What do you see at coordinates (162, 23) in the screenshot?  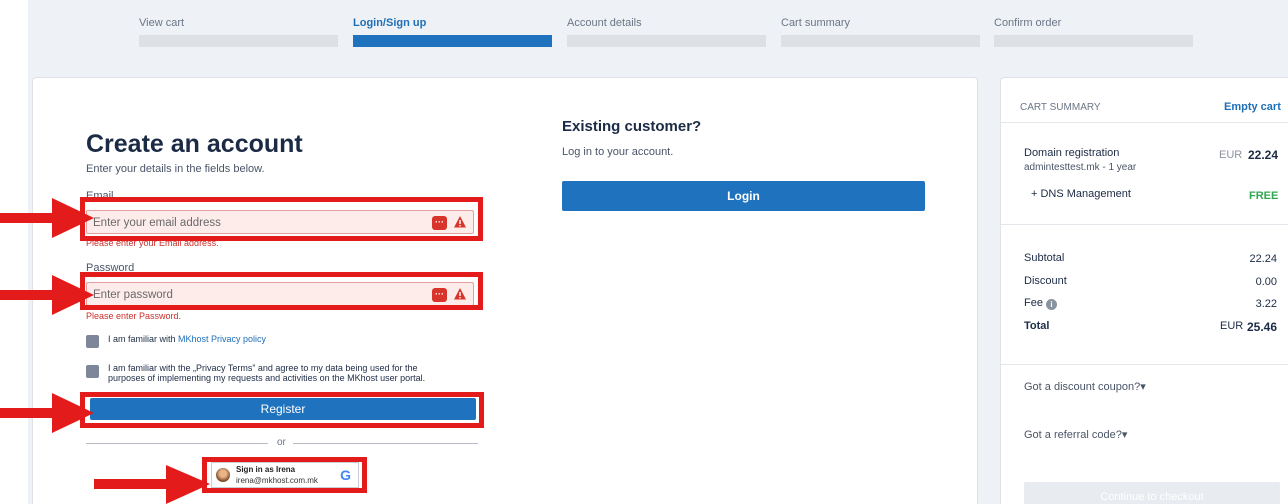 I see `step-label: View cart` at bounding box center [162, 23].